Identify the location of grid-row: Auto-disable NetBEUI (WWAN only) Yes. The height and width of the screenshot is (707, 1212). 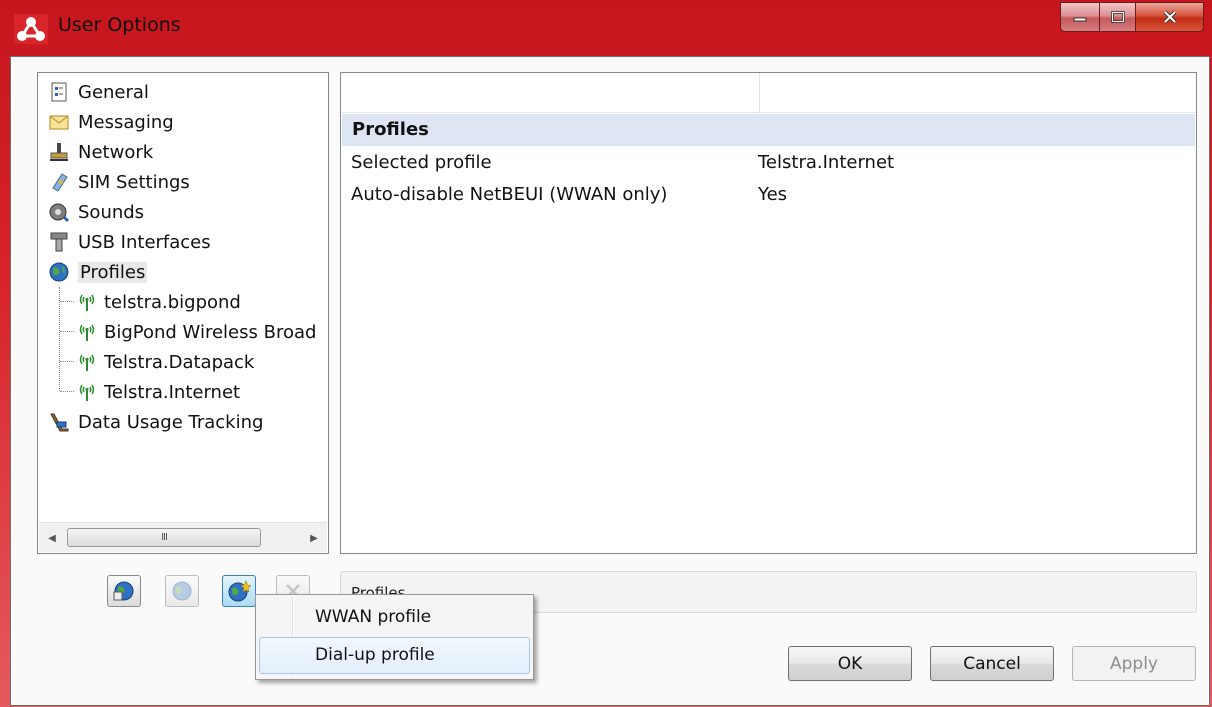
(768, 195).